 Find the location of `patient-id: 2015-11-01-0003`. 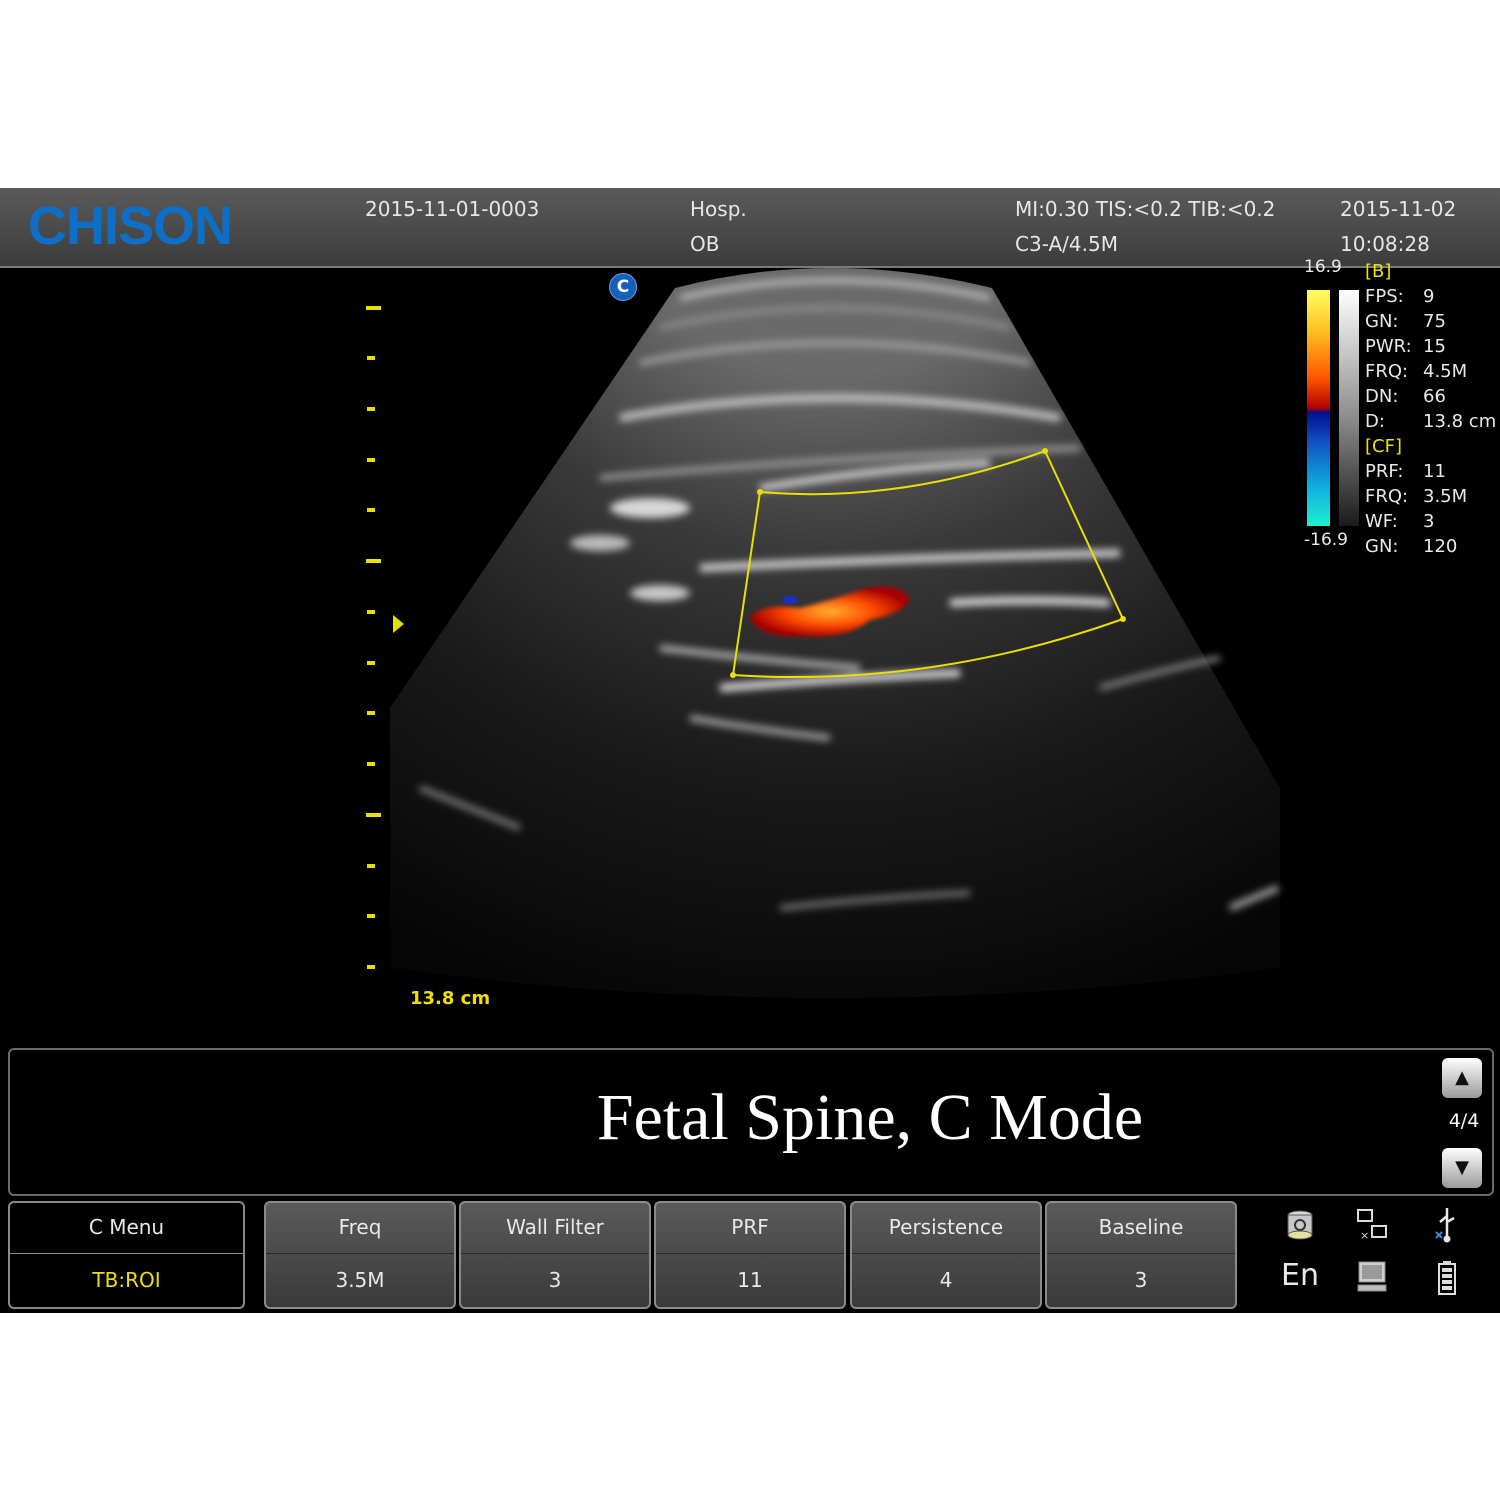

patient-id: 2015-11-01-0003 is located at coordinates (452, 209).